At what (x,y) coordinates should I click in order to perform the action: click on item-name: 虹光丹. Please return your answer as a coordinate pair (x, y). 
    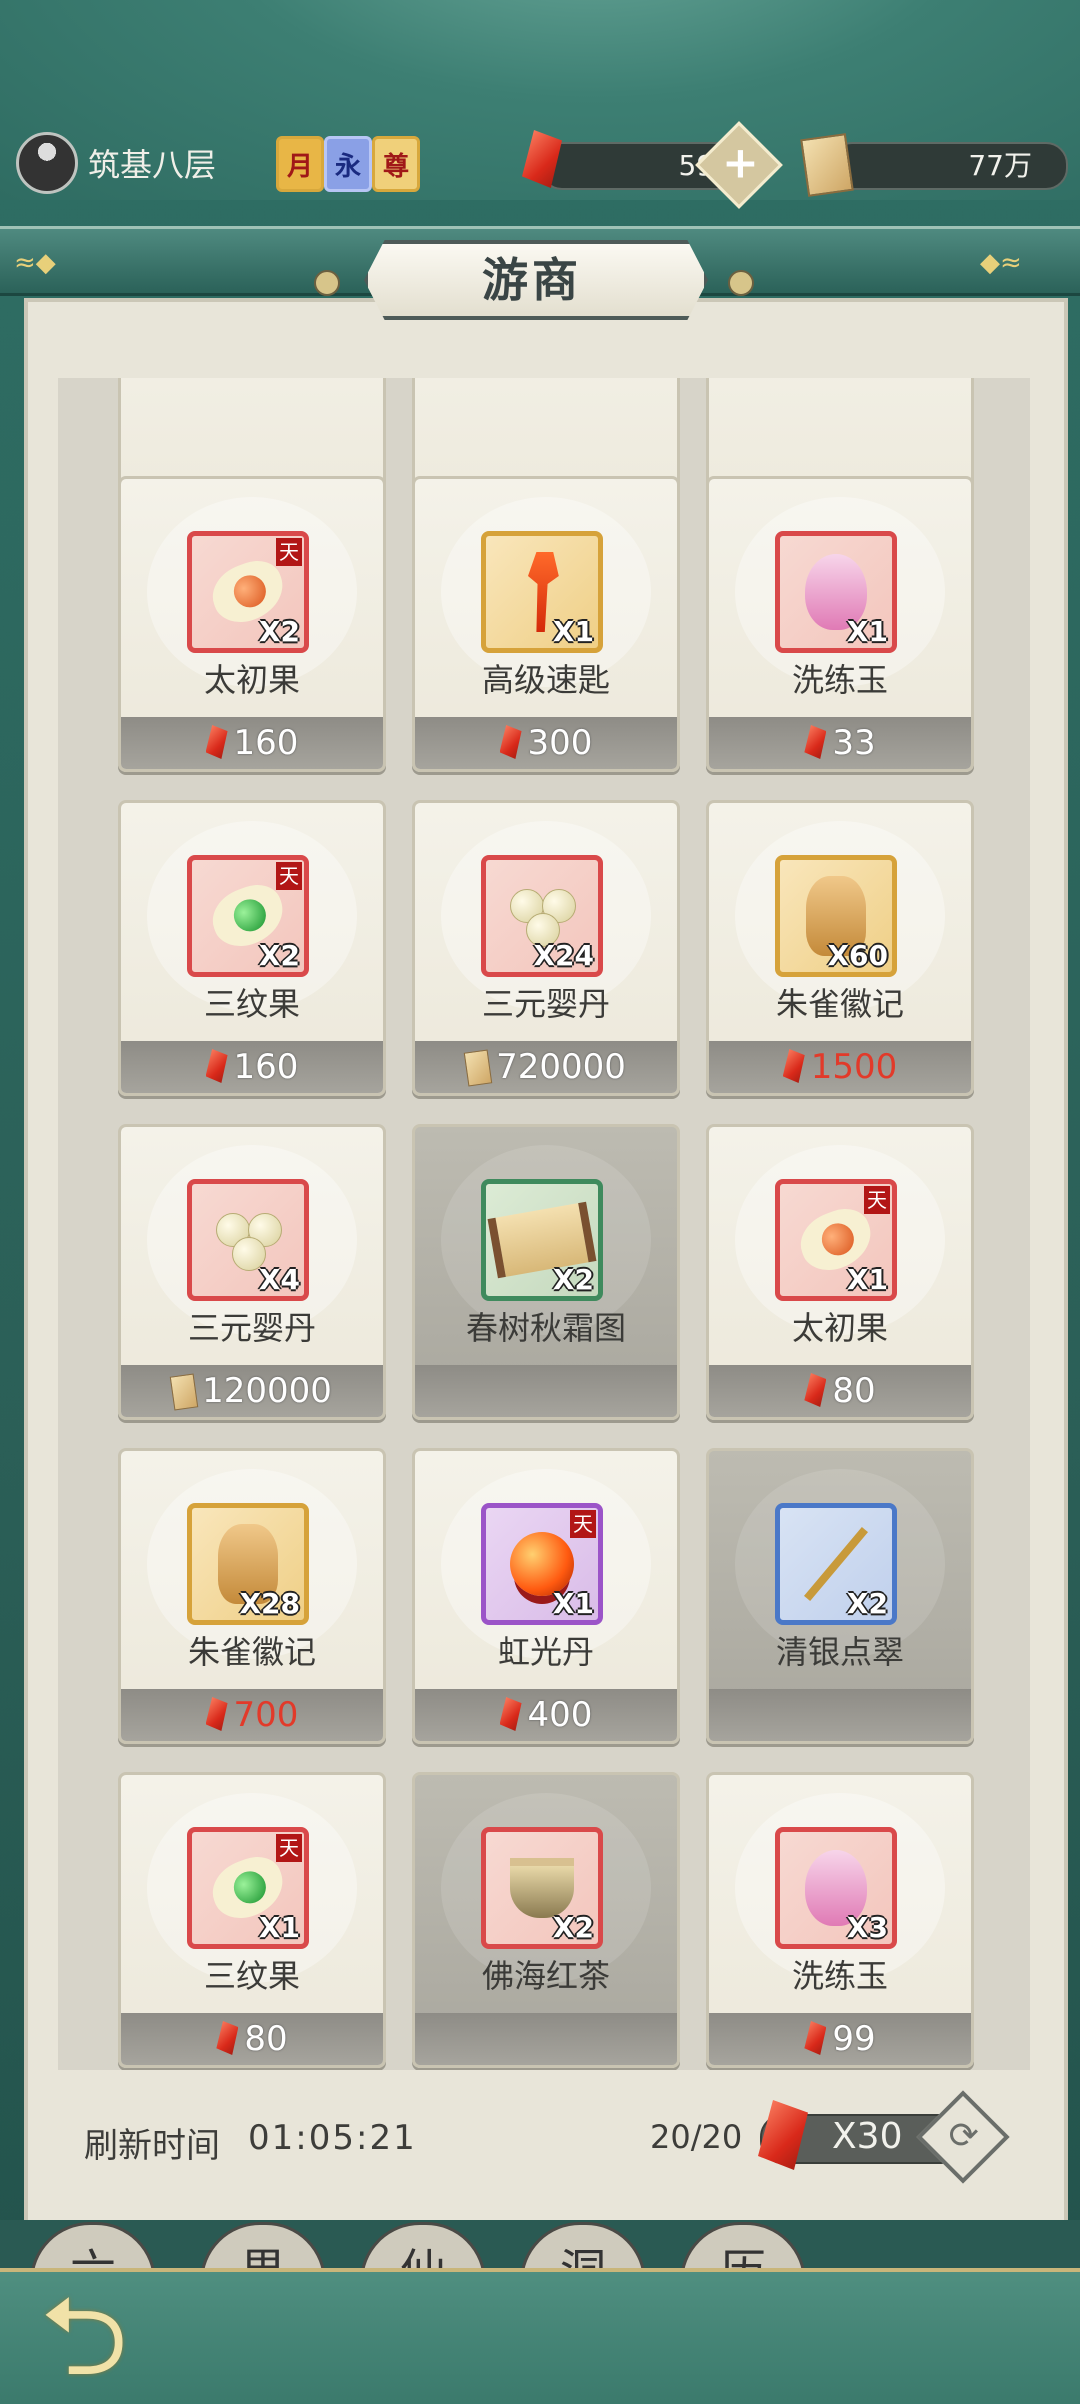
    Looking at the image, I should click on (545, 1652).